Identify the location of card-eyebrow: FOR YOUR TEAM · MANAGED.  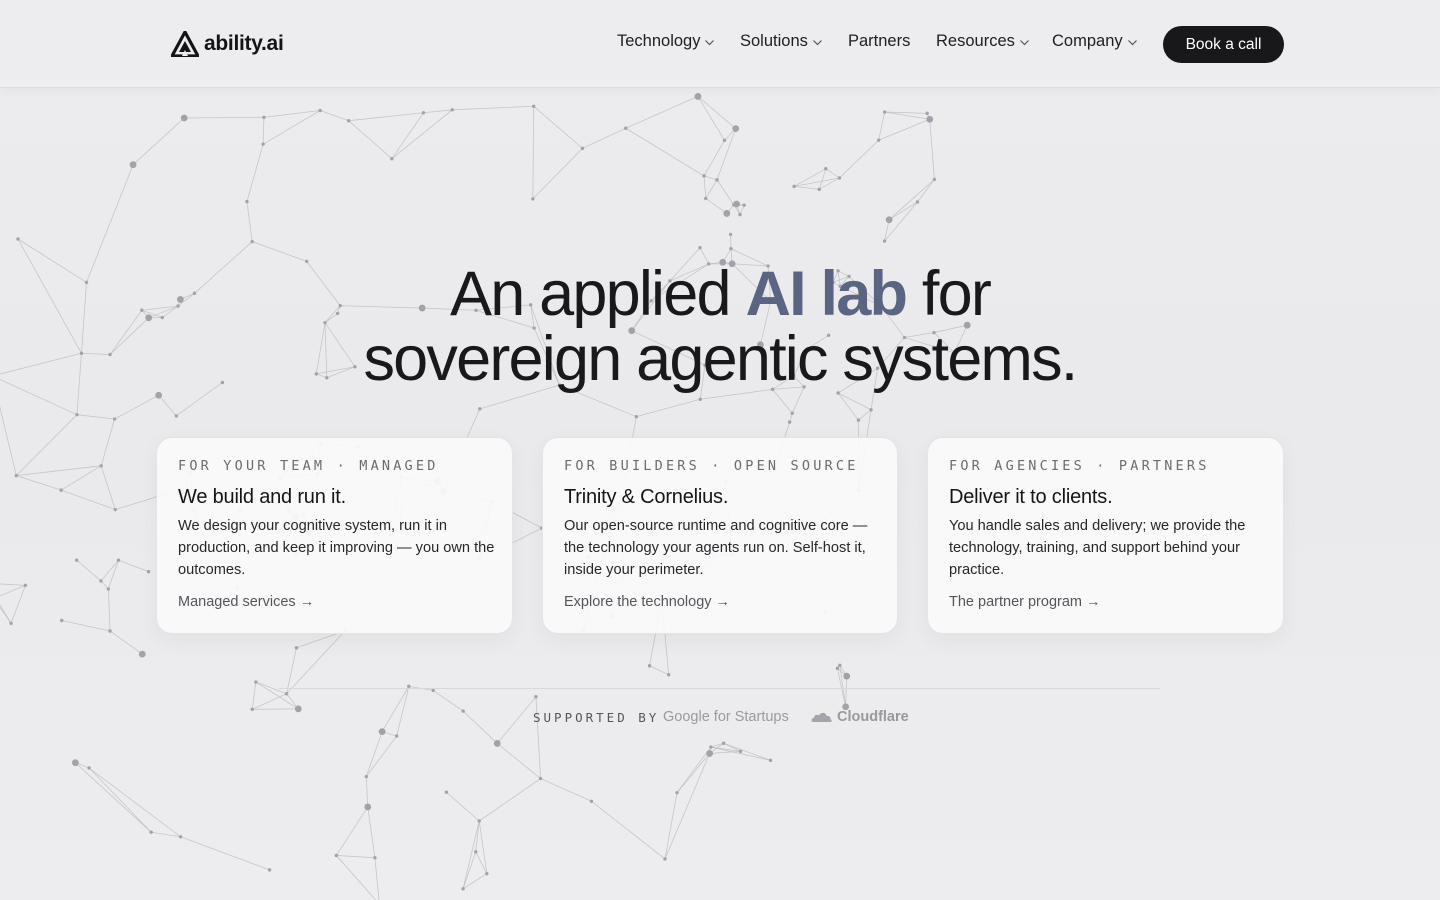
(308, 466).